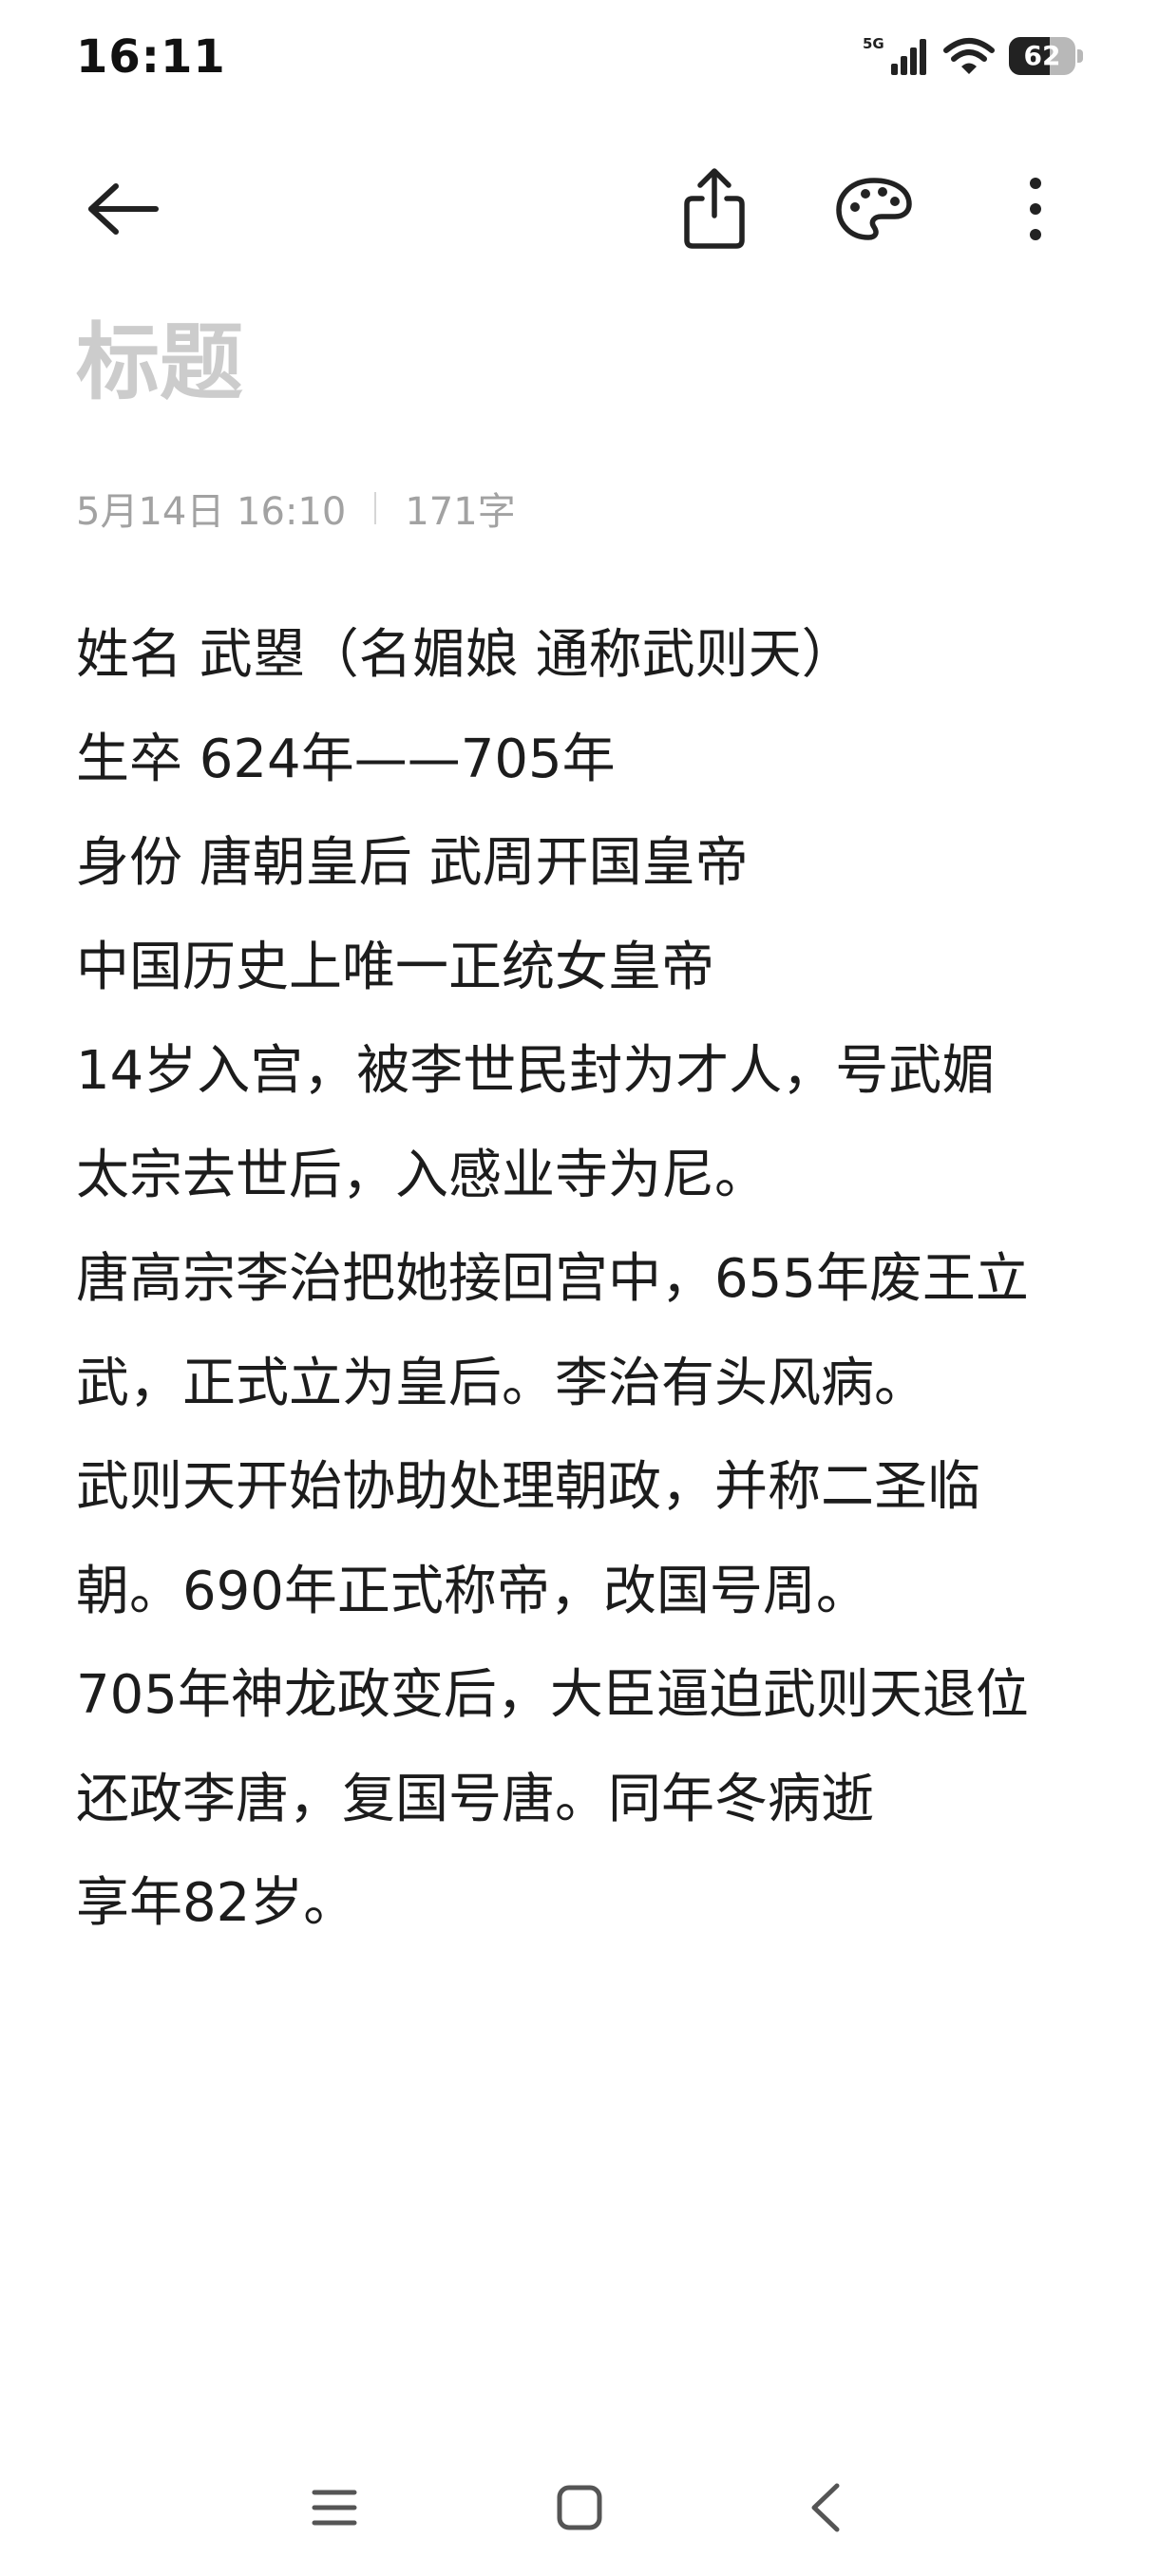 The image size is (1159, 2576). What do you see at coordinates (375, 508) in the screenshot?
I see `meta-divider` at bounding box center [375, 508].